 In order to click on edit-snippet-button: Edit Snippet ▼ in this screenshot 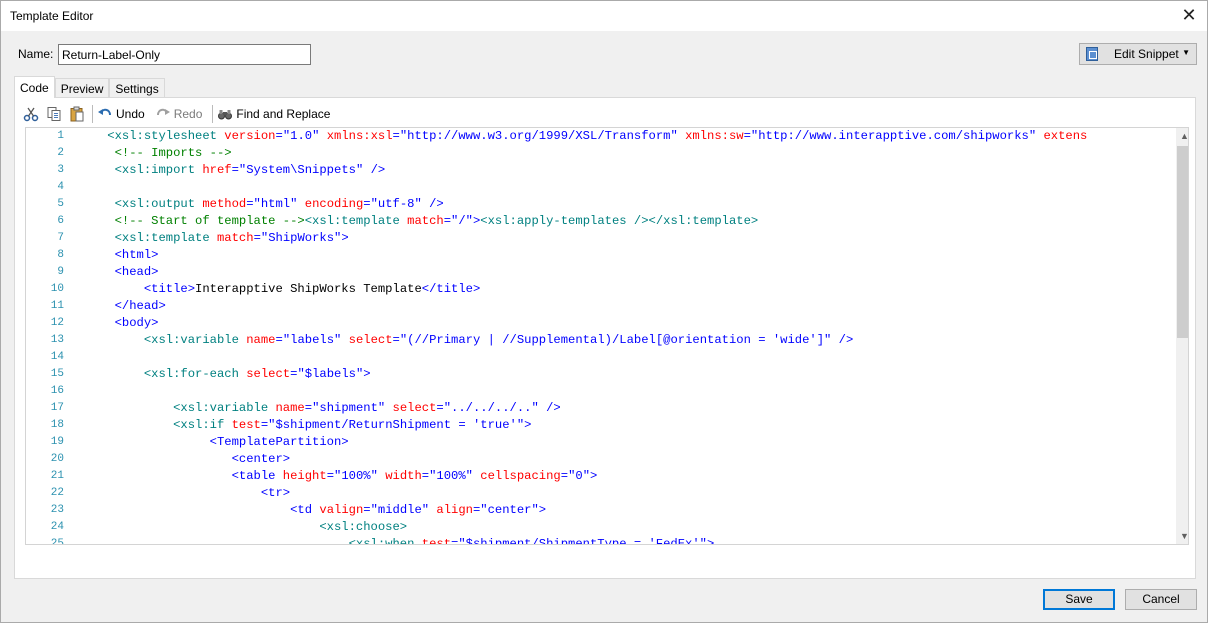, I will do `click(1138, 54)`.